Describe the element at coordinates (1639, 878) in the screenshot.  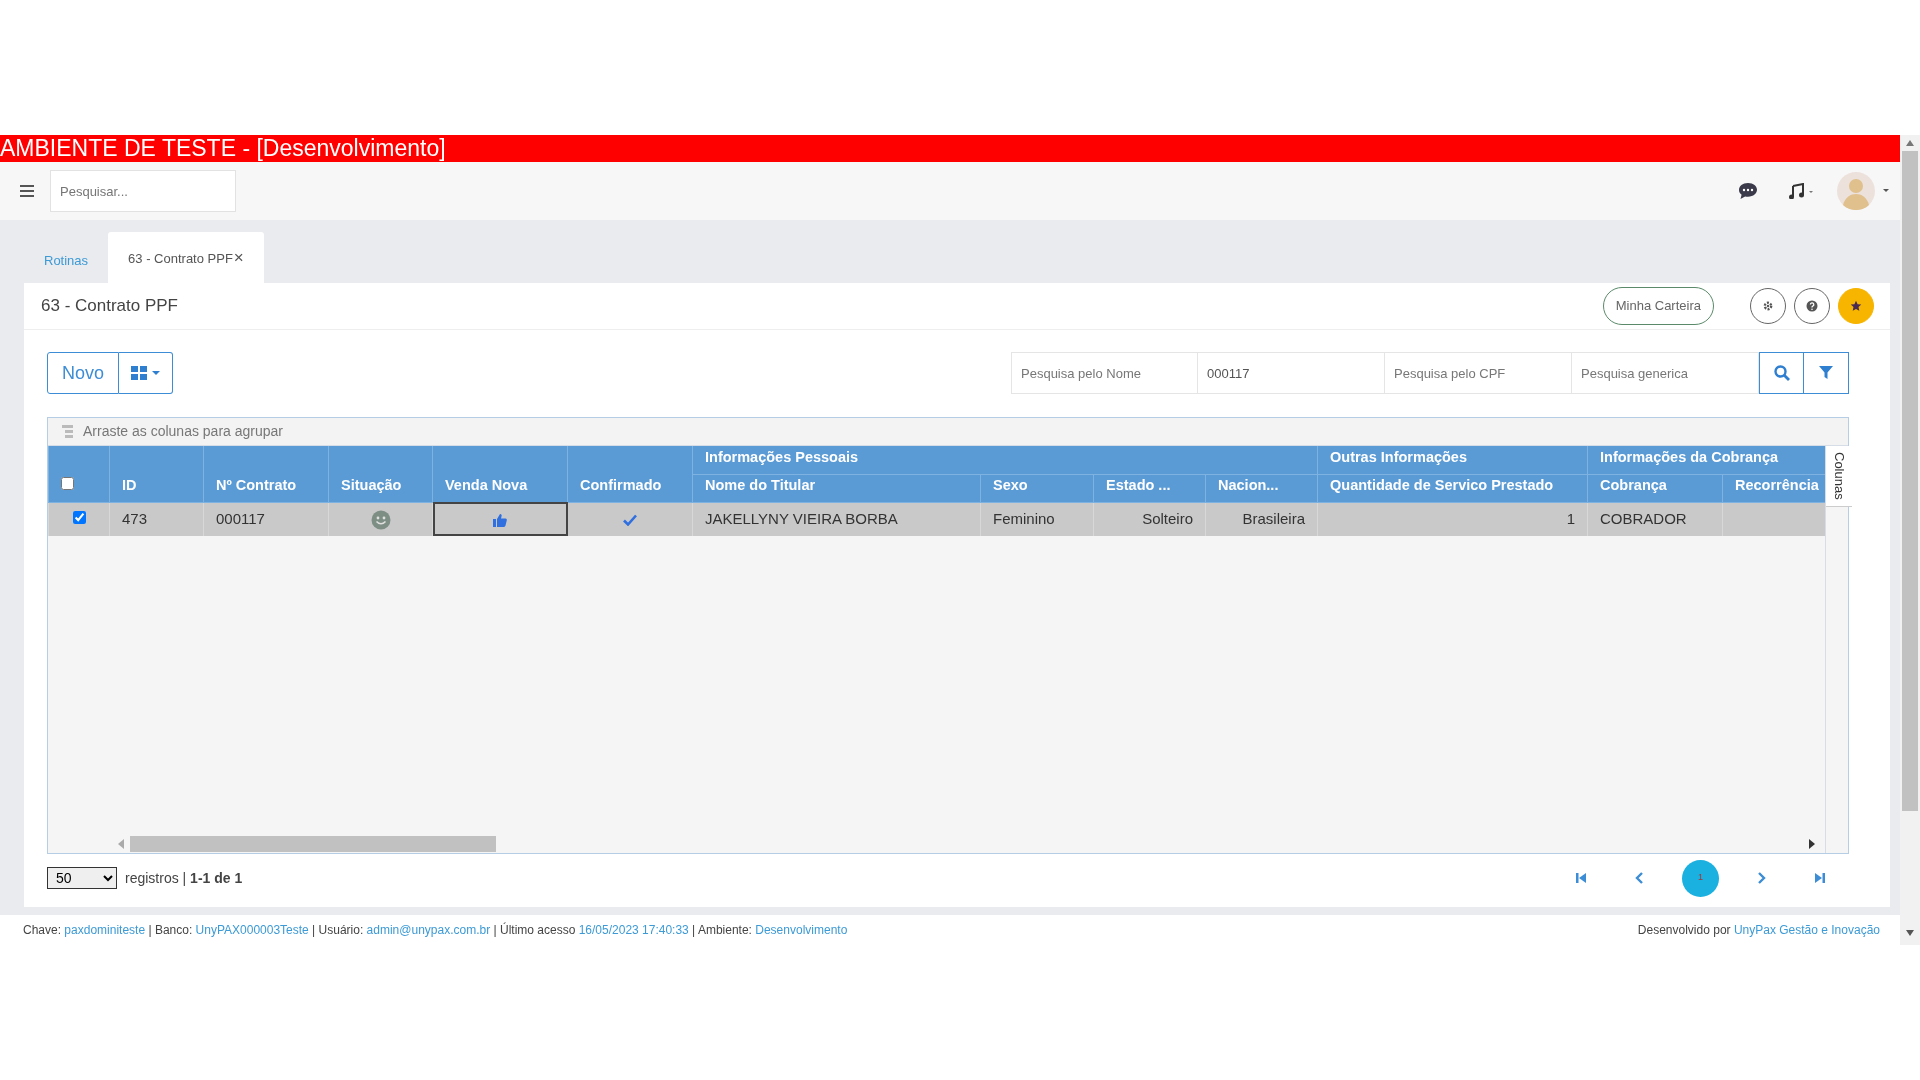
I see `previous-page-icon` at that location.